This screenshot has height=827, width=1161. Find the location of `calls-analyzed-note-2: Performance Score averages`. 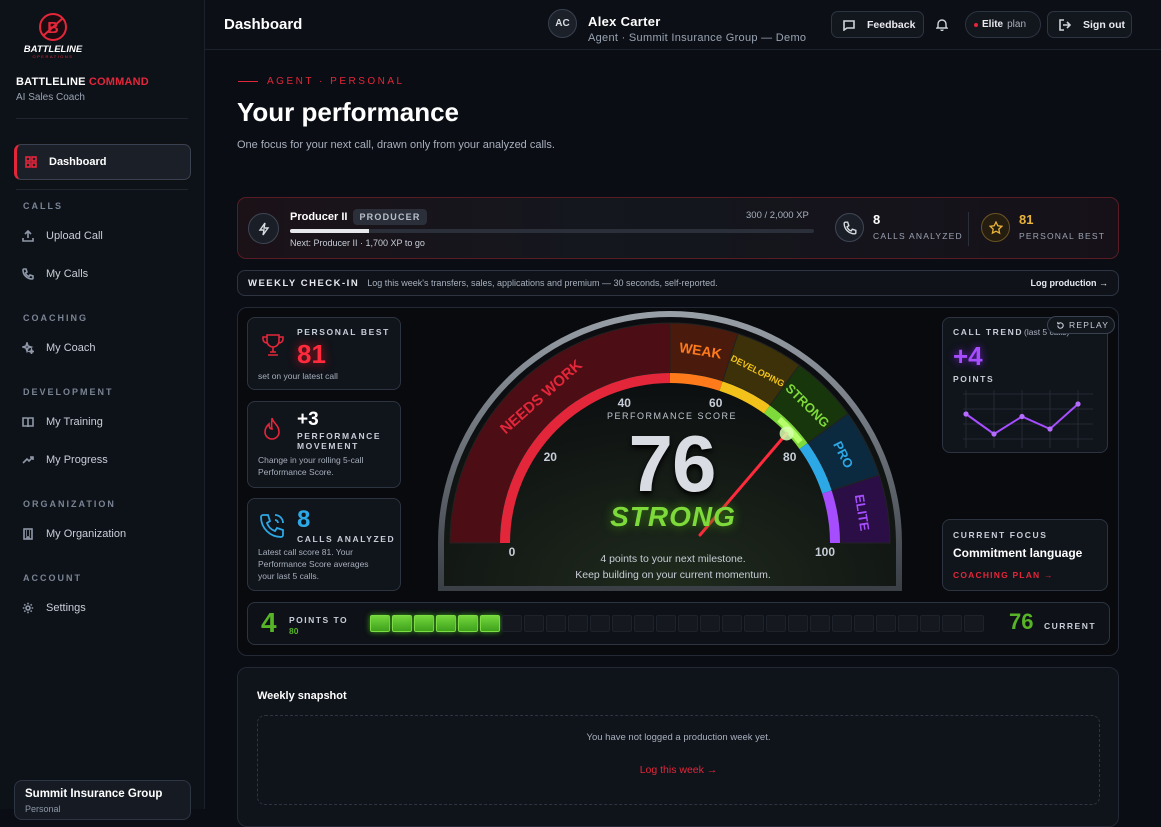

calls-analyzed-note-2: Performance Score averages is located at coordinates (313, 564).